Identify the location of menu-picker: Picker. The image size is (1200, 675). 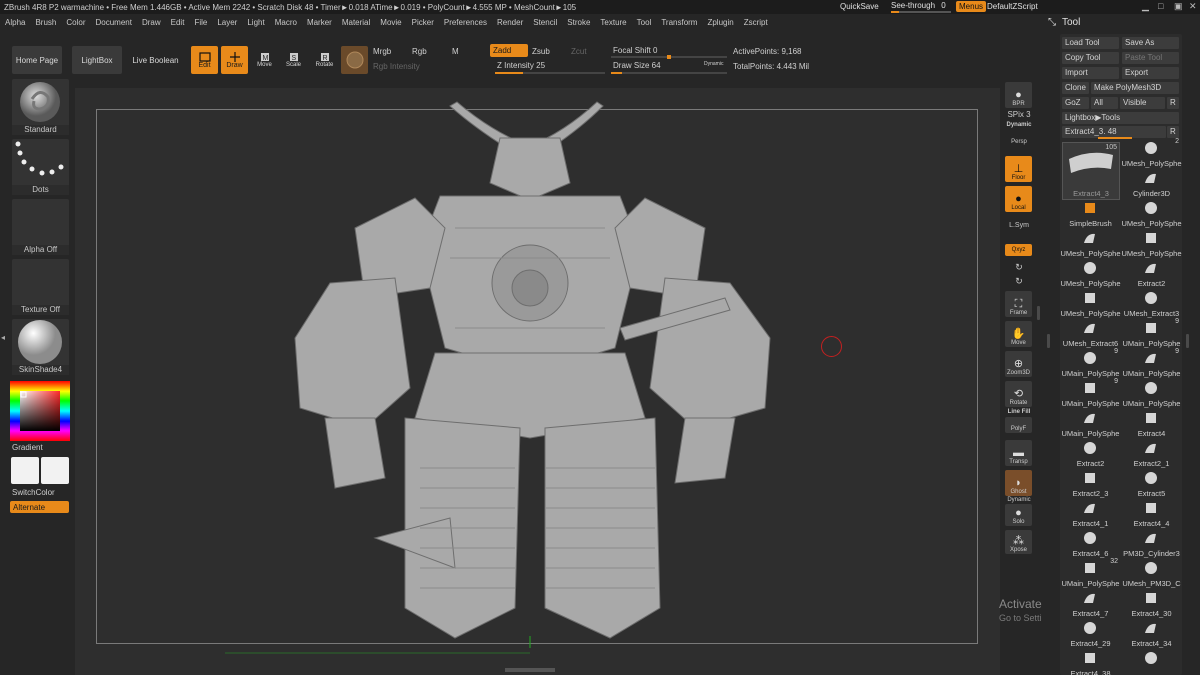
(423, 22).